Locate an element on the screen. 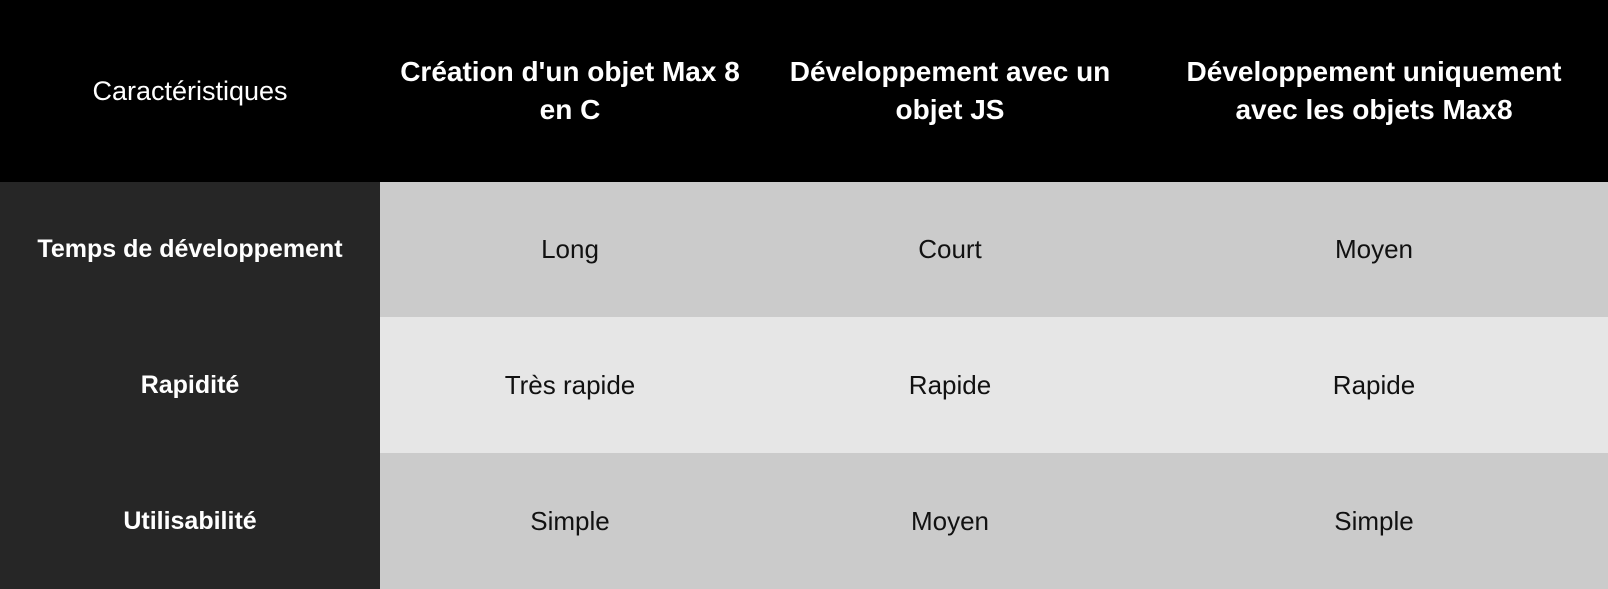 The height and width of the screenshot is (589, 1608). header-js-object: Développement avec un objet JS is located at coordinates (950, 91).